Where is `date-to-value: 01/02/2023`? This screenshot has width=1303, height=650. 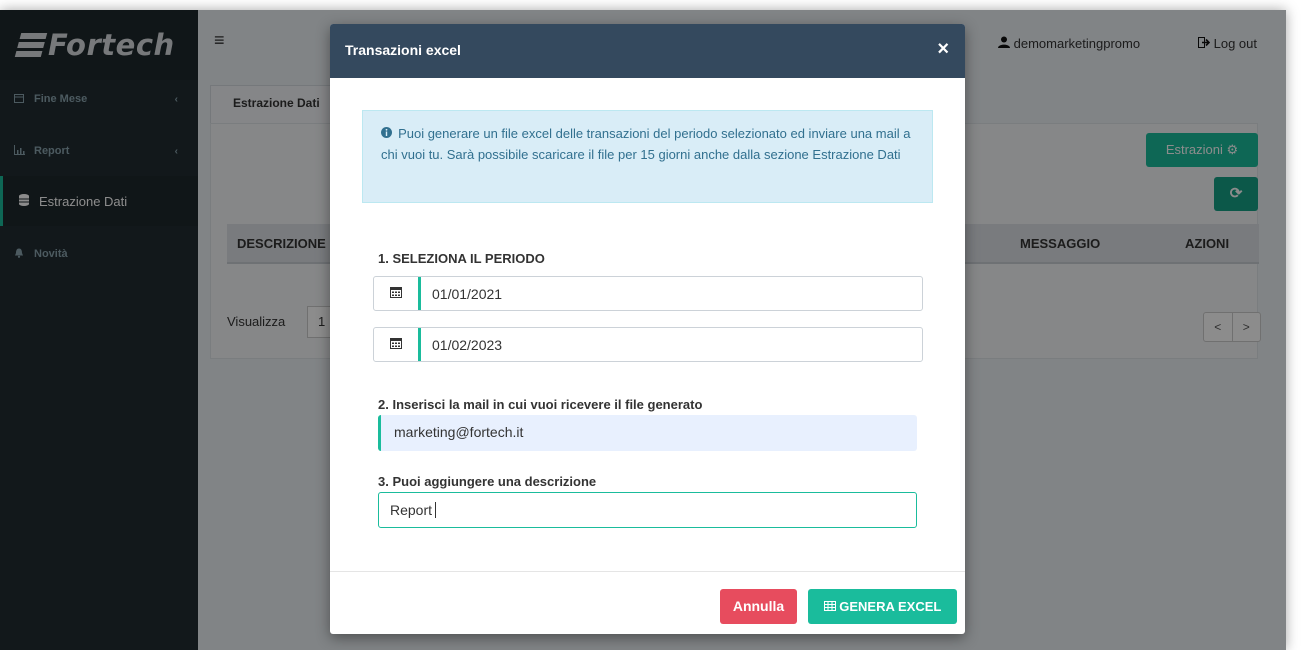
date-to-value: 01/02/2023 is located at coordinates (467, 345).